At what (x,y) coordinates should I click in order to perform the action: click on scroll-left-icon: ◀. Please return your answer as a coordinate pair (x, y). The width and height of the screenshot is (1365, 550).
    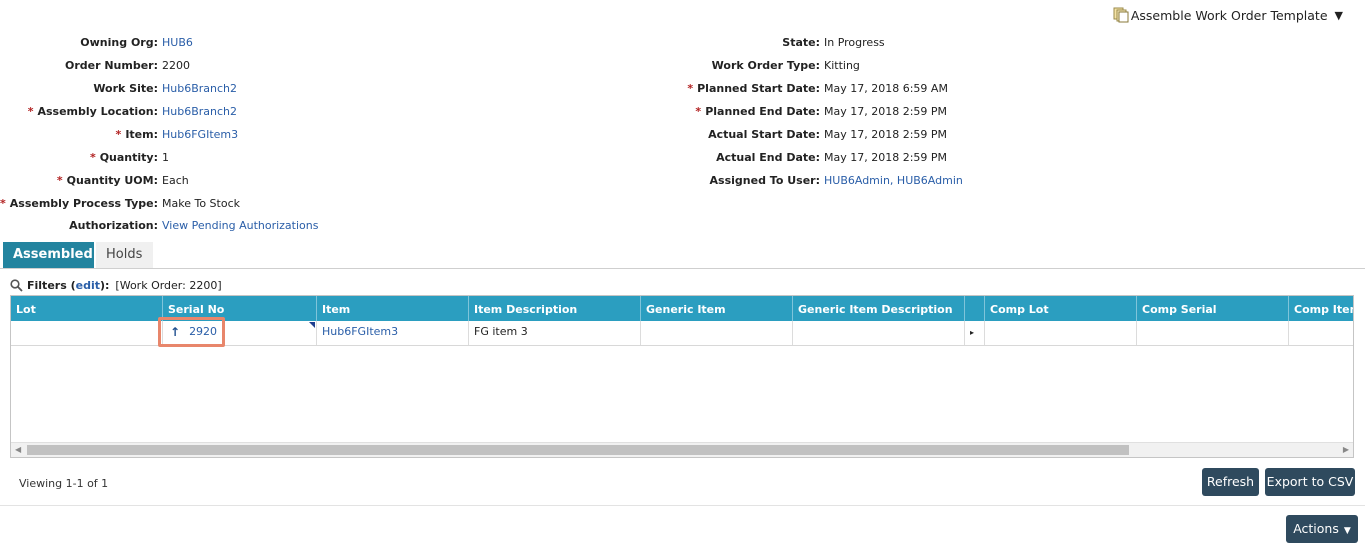
    Looking at the image, I should click on (18, 449).